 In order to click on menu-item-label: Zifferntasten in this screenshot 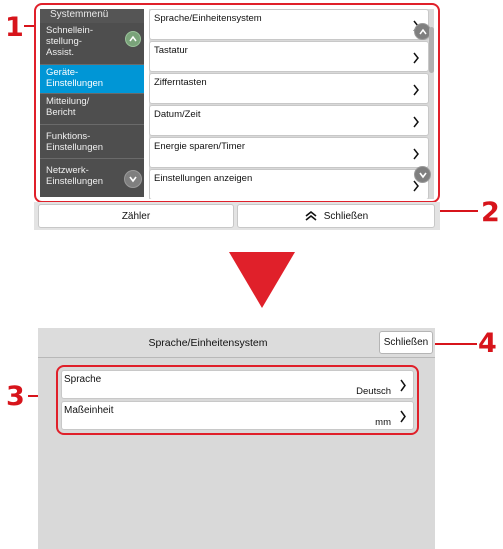, I will do `click(180, 82)`.